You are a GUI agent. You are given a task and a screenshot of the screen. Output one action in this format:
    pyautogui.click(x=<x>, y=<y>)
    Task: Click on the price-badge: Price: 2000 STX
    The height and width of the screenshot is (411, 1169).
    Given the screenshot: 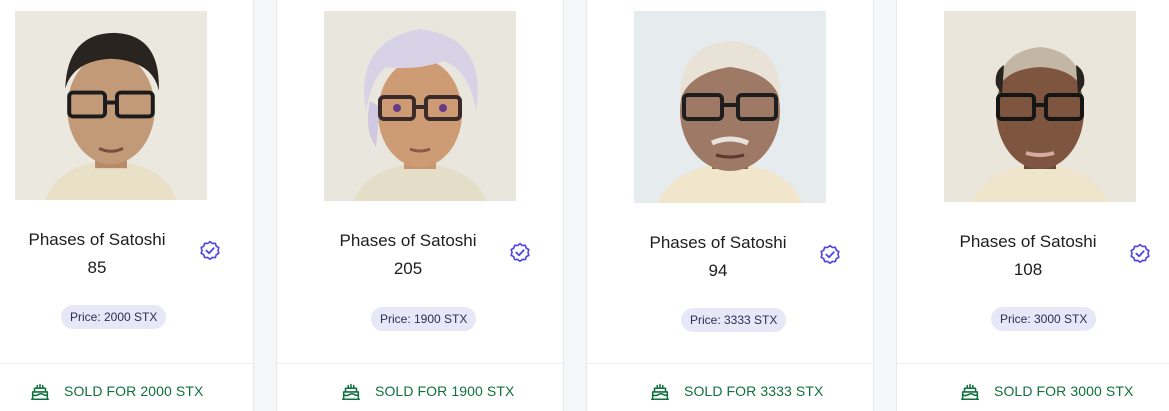 What is the action you would take?
    pyautogui.click(x=114, y=317)
    